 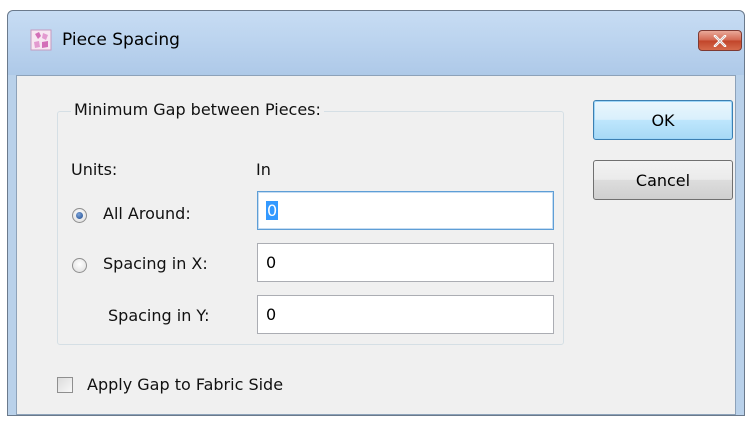 What do you see at coordinates (263, 169) in the screenshot?
I see `units-value: In` at bounding box center [263, 169].